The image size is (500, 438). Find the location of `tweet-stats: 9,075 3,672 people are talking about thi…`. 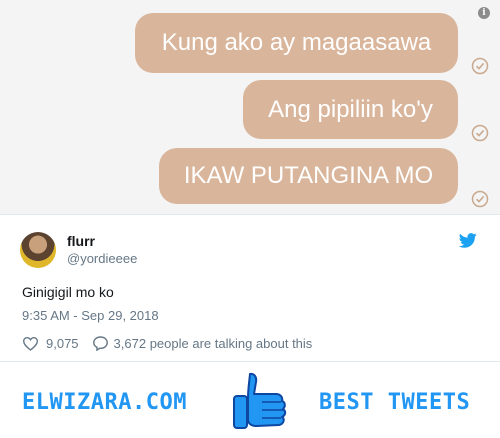

tweet-stats: 9,075 3,672 people are talking about thi… is located at coordinates (167, 343).